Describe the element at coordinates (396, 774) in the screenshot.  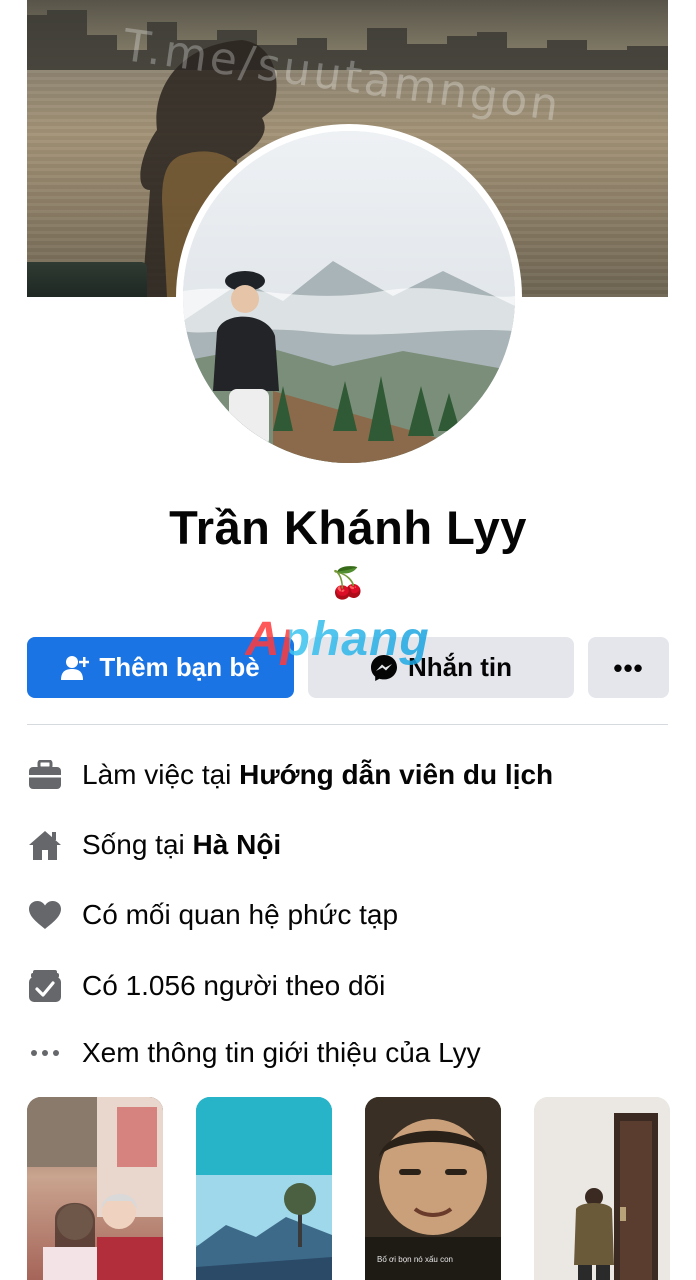
I see `work-place: Hướng dẫn viên du lịch` at that location.